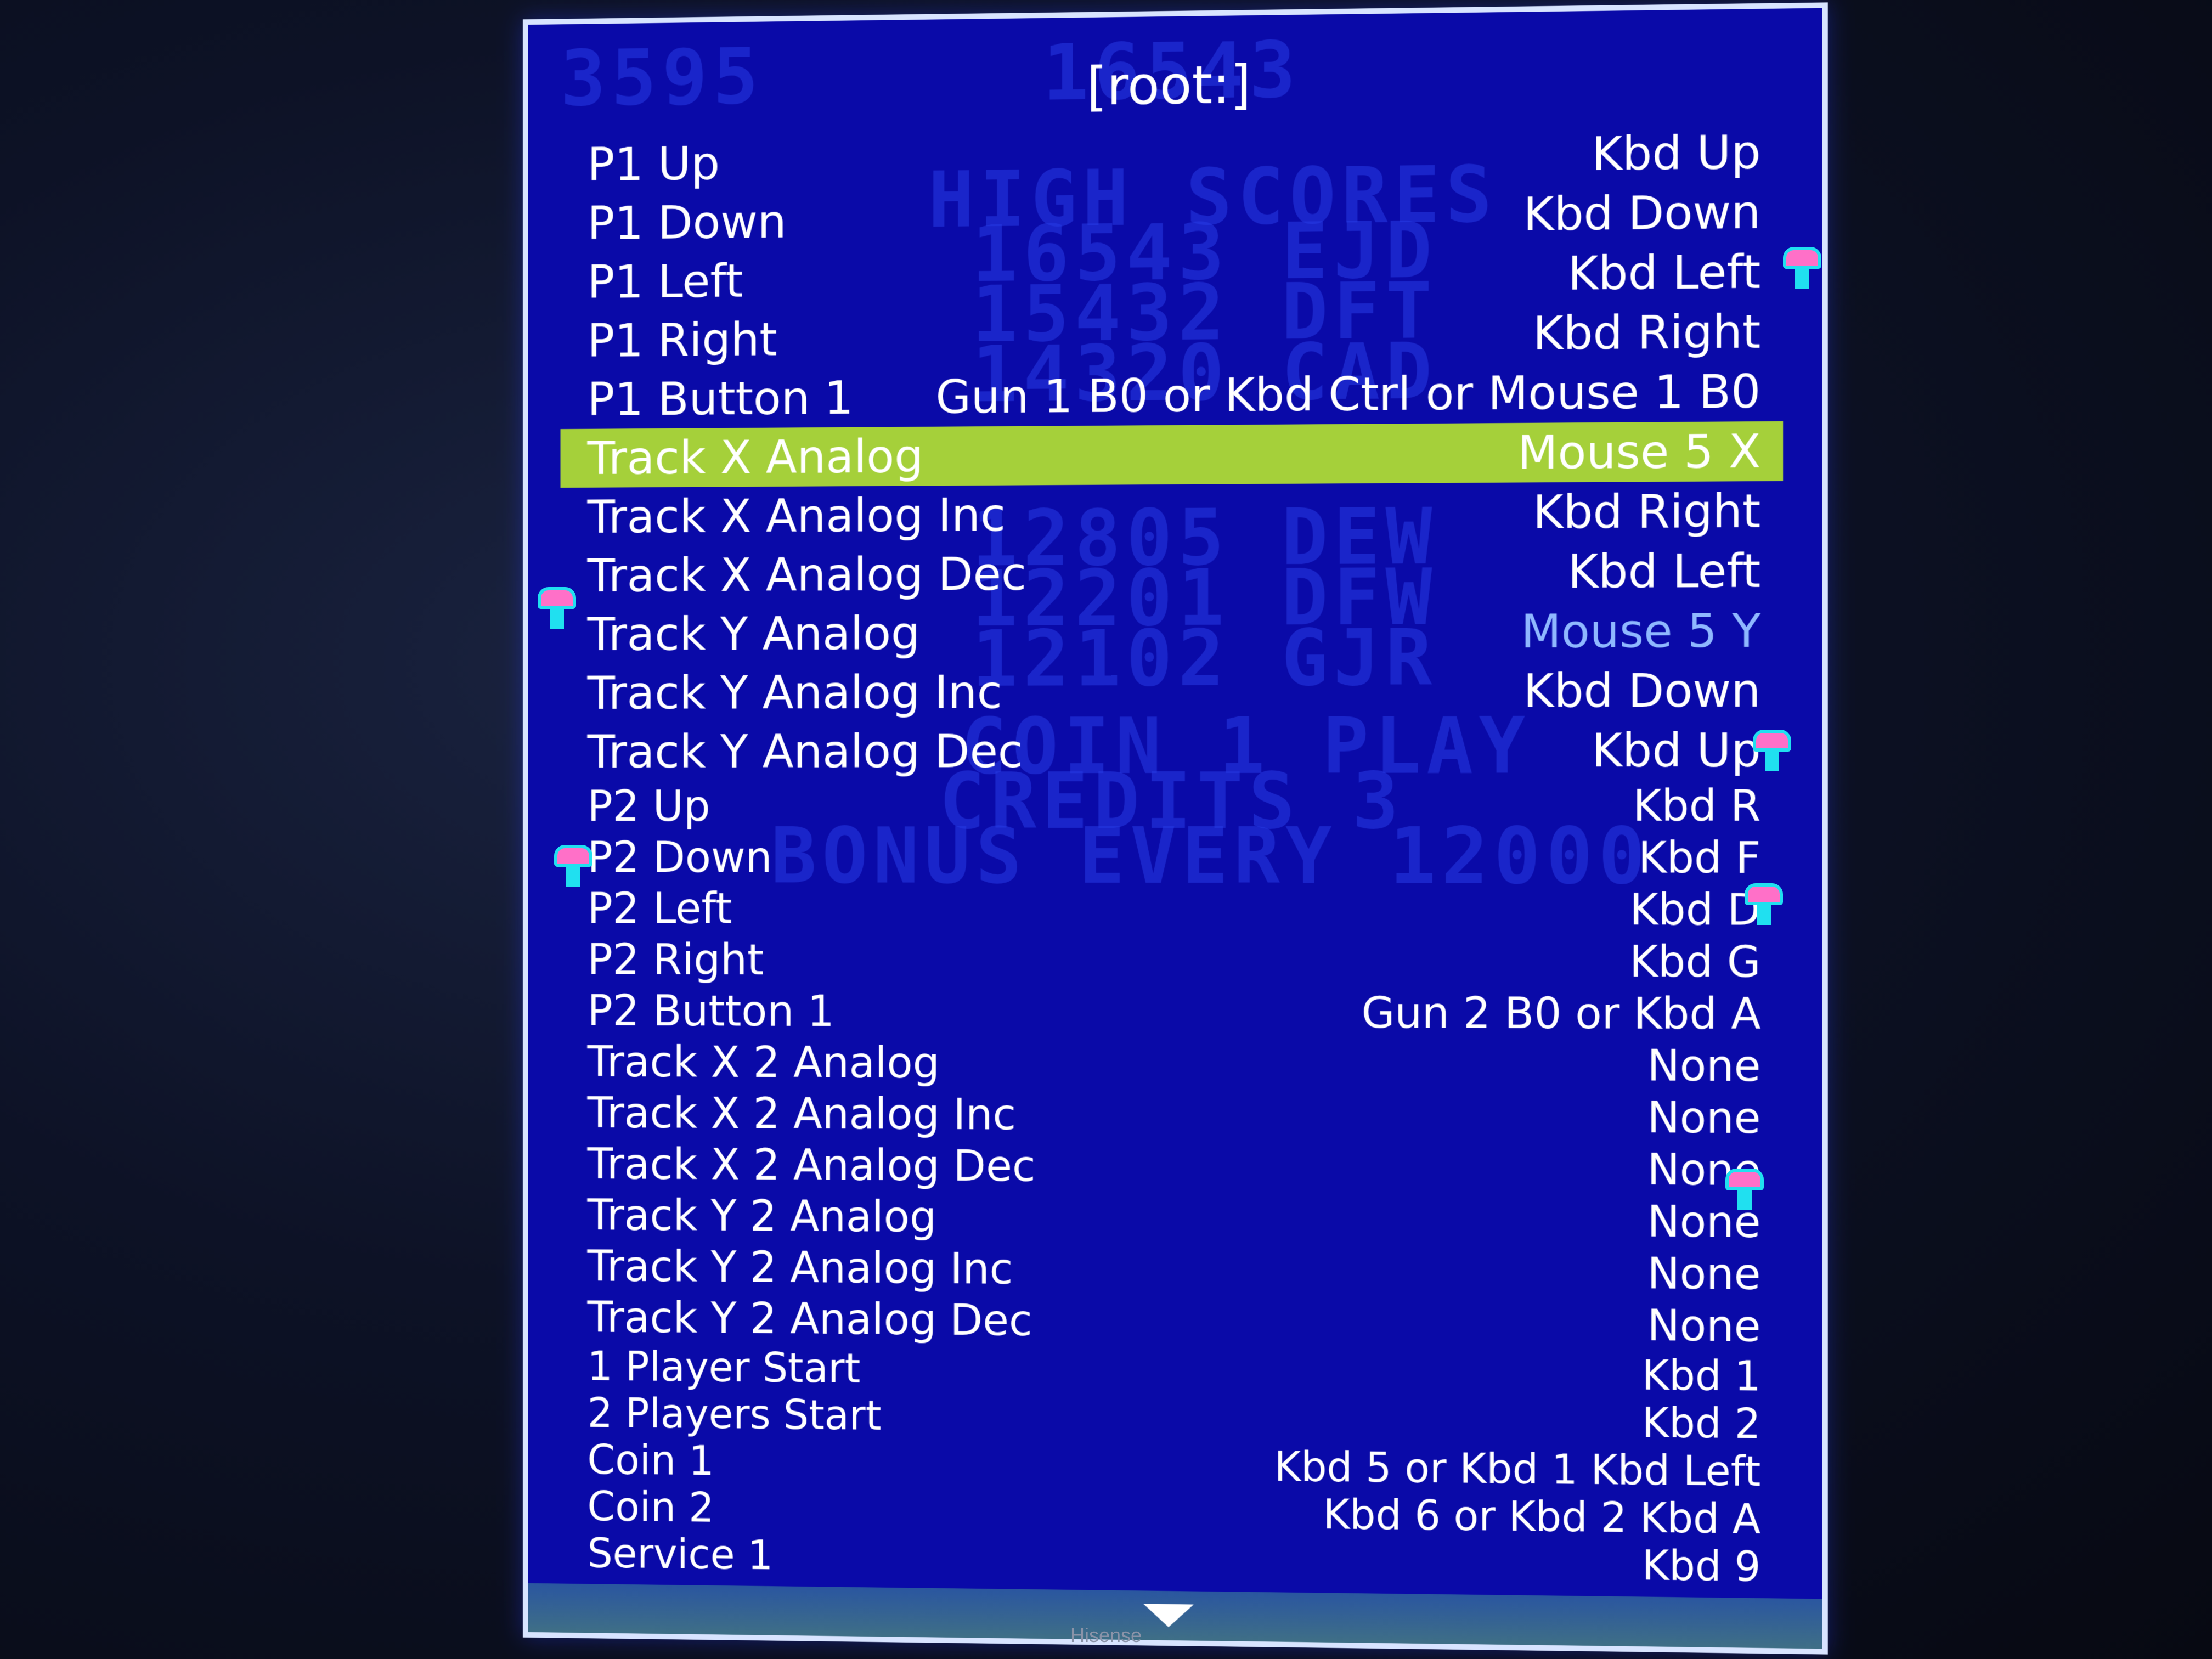 This screenshot has height=1659, width=2212. I want to click on row-label: Coin 2, so click(651, 1507).